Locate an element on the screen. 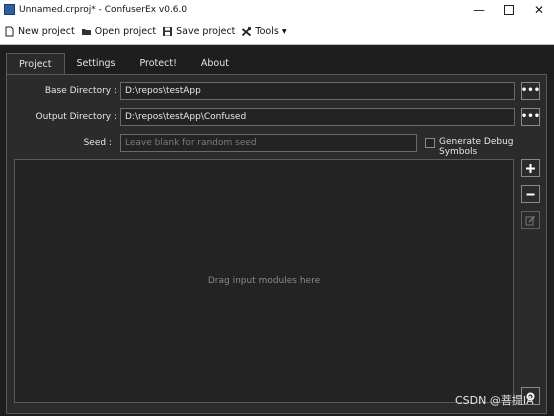  drop-hint: Drag input modules here is located at coordinates (264, 281).